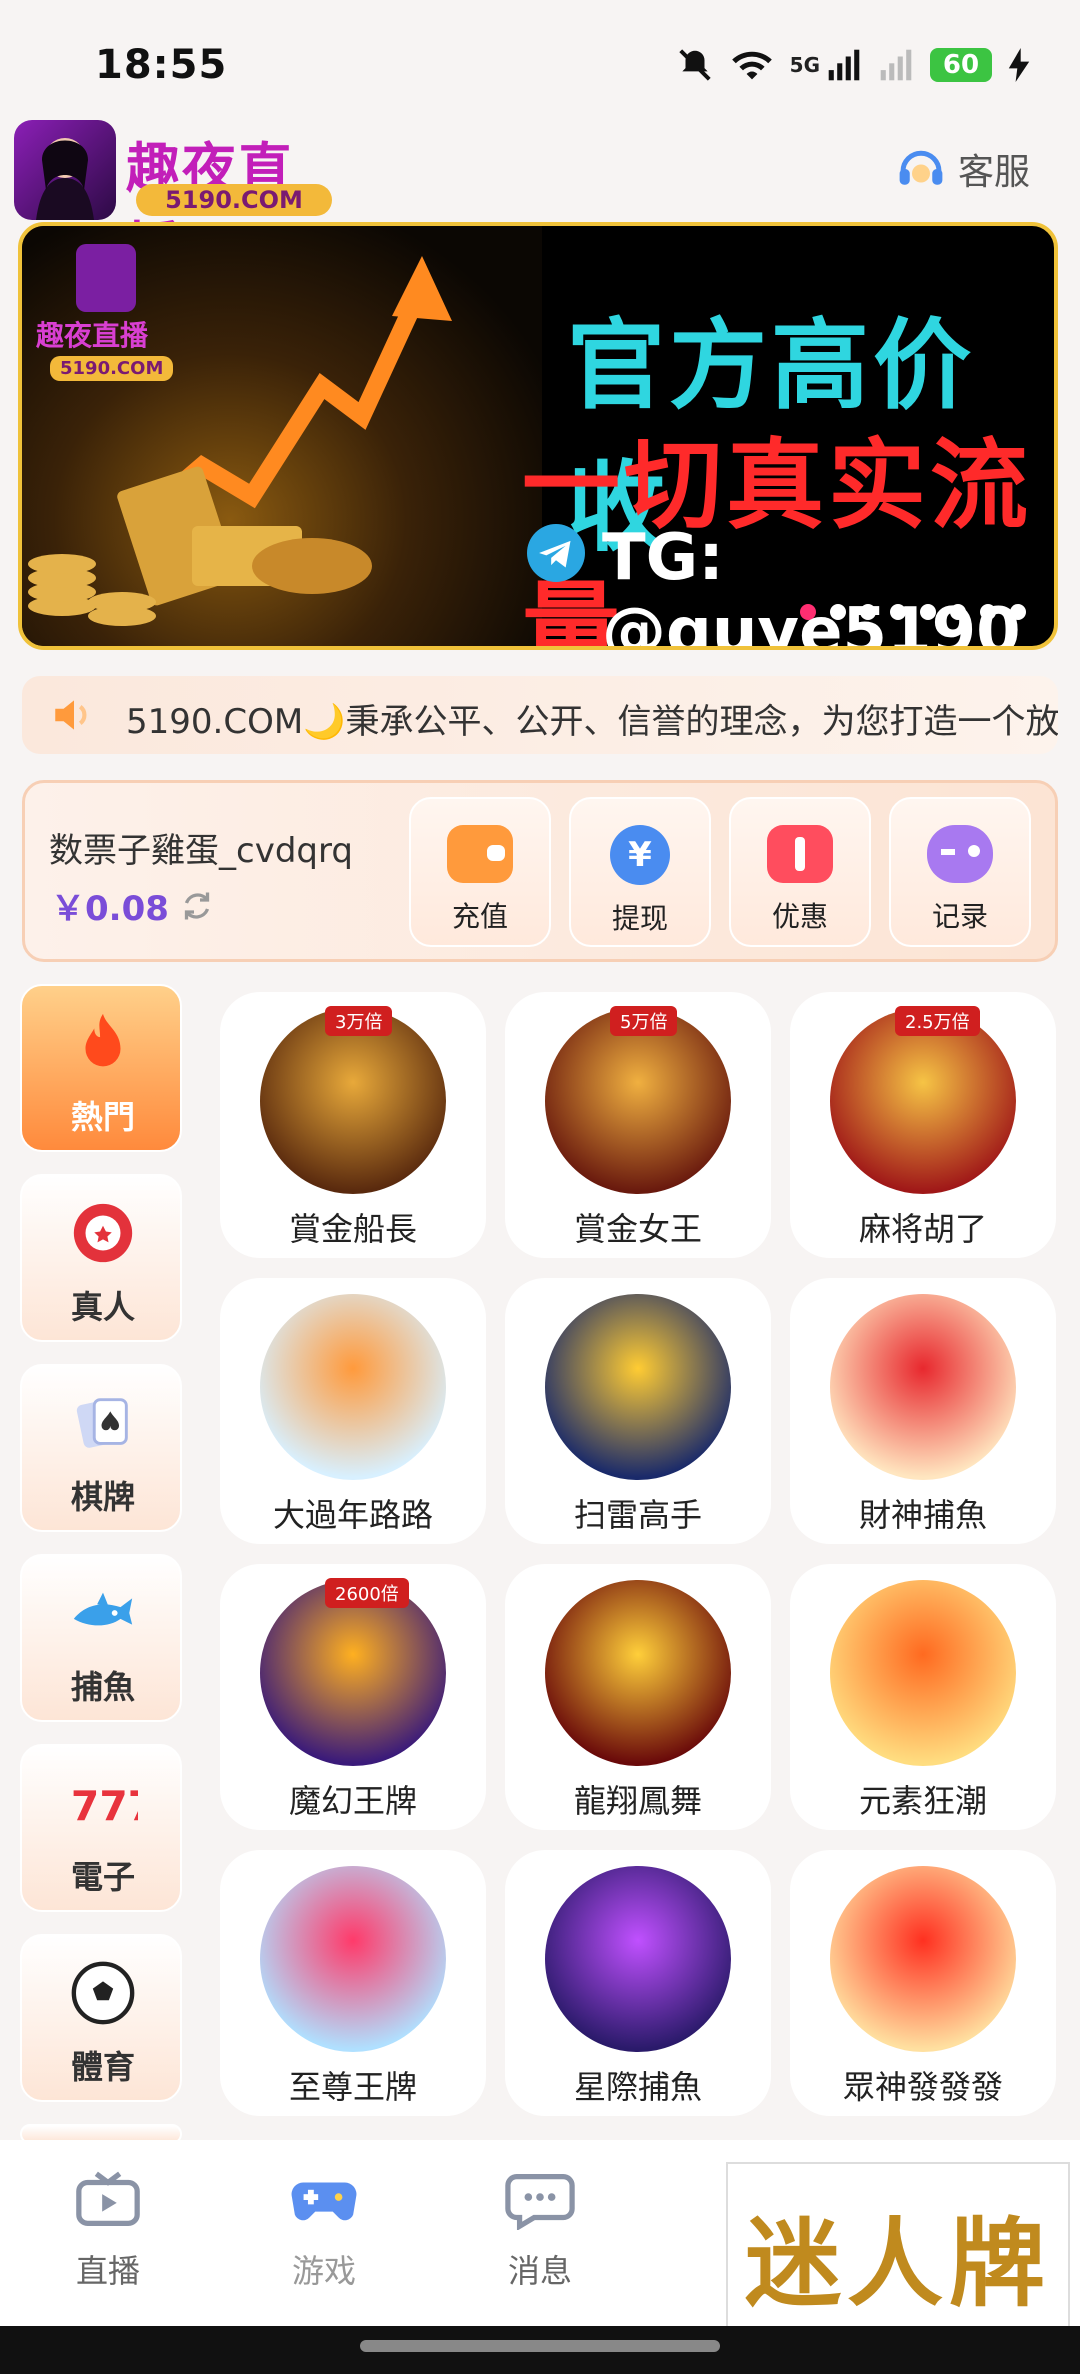 The height and width of the screenshot is (2374, 1080). I want to click on nav-games: 游戏, so click(324, 2231).